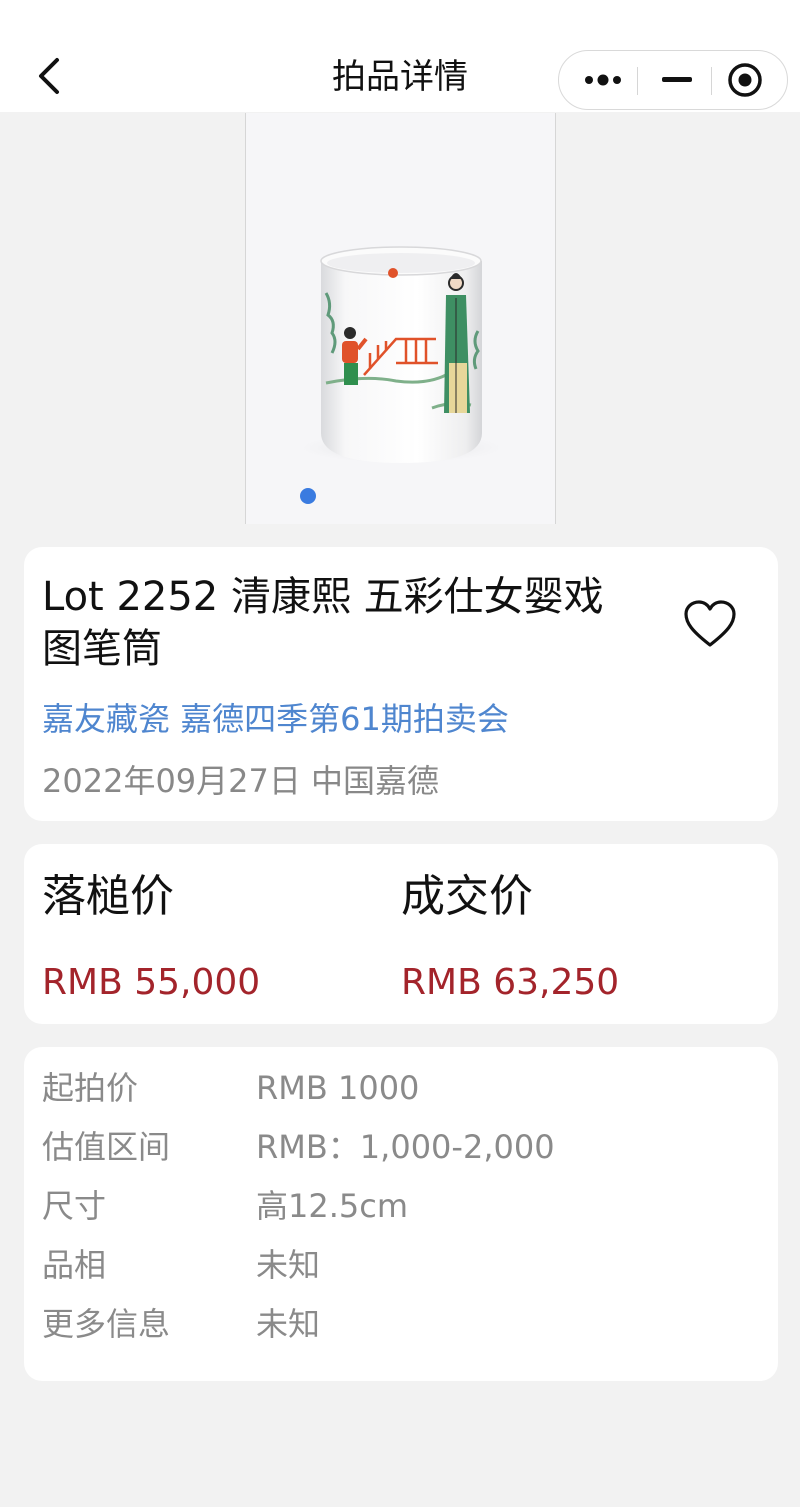 The width and height of the screenshot is (800, 1507). Describe the element at coordinates (400, 56) in the screenshot. I see `navigation-bar: 拍品详情` at that location.